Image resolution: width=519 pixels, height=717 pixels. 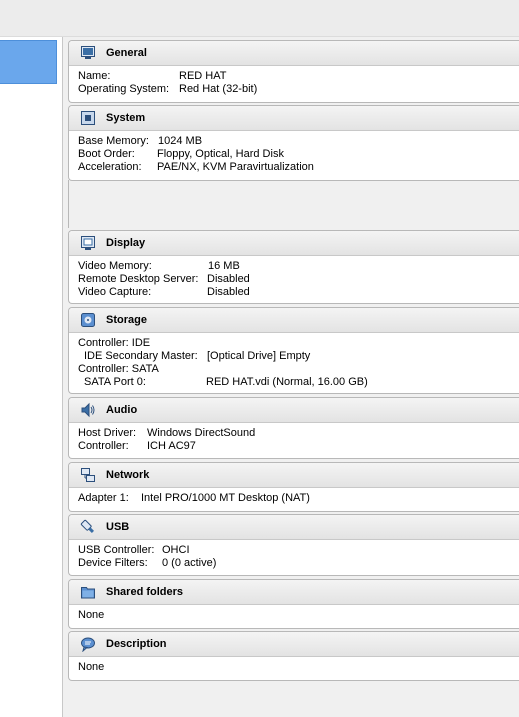 What do you see at coordinates (88, 320) in the screenshot?
I see `storage-icon` at bounding box center [88, 320].